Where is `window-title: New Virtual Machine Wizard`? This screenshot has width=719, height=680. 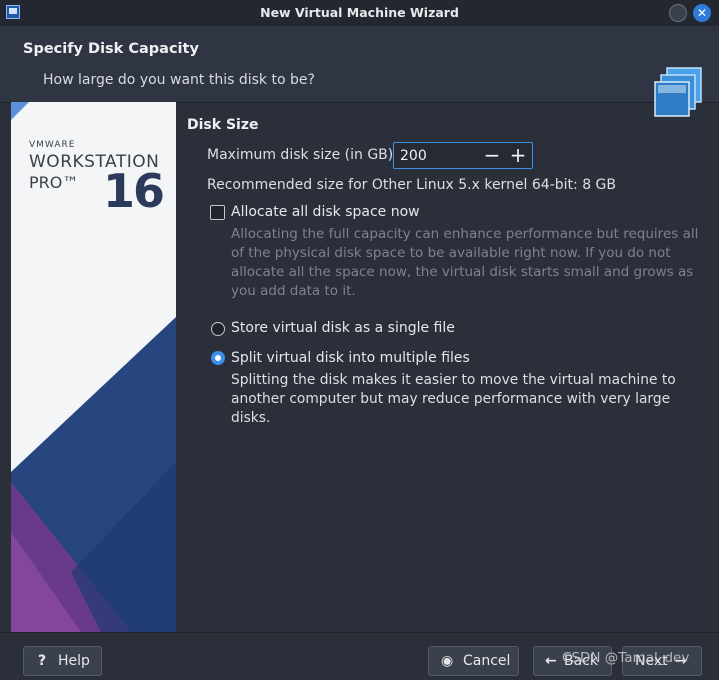
window-title: New Virtual Machine Wizard is located at coordinates (359, 12).